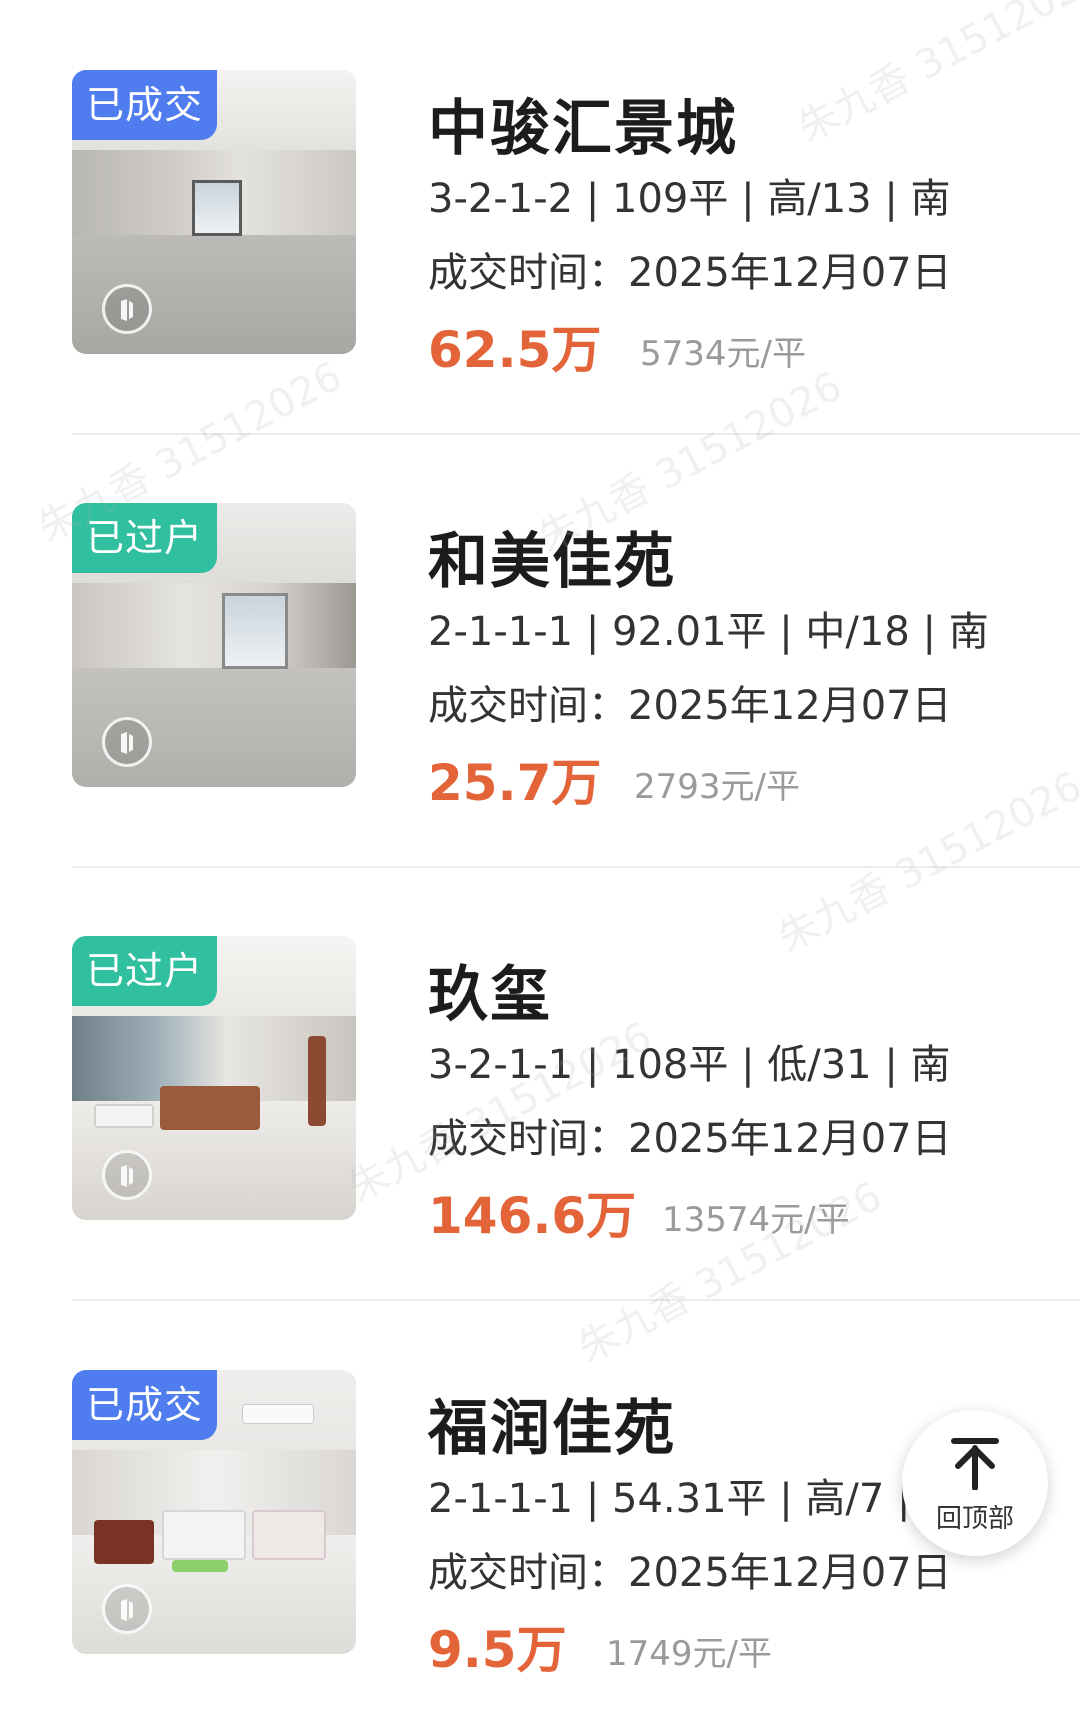 The height and width of the screenshot is (1735, 1080). What do you see at coordinates (689, 1654) in the screenshot?
I see `unit-price: 1749元/平` at bounding box center [689, 1654].